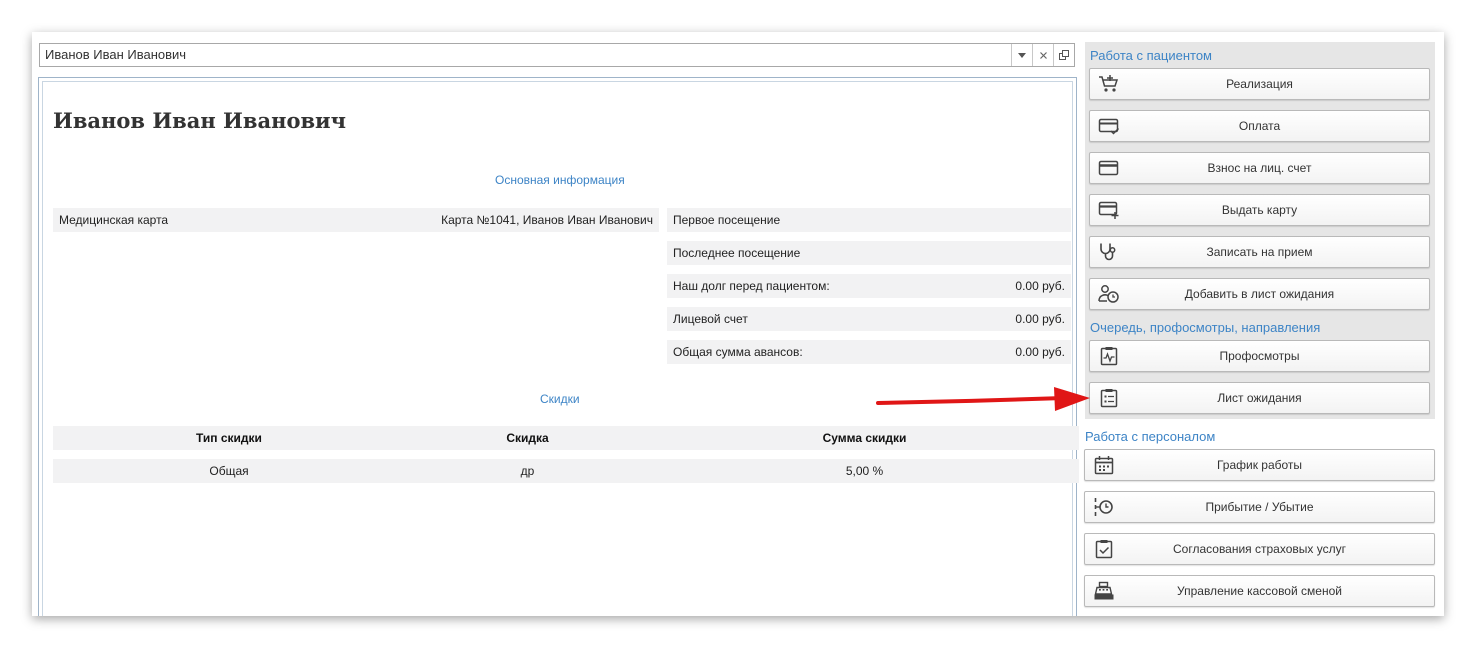  Describe the element at coordinates (1104, 591) in the screenshot. I see `cash-register-icon` at that location.